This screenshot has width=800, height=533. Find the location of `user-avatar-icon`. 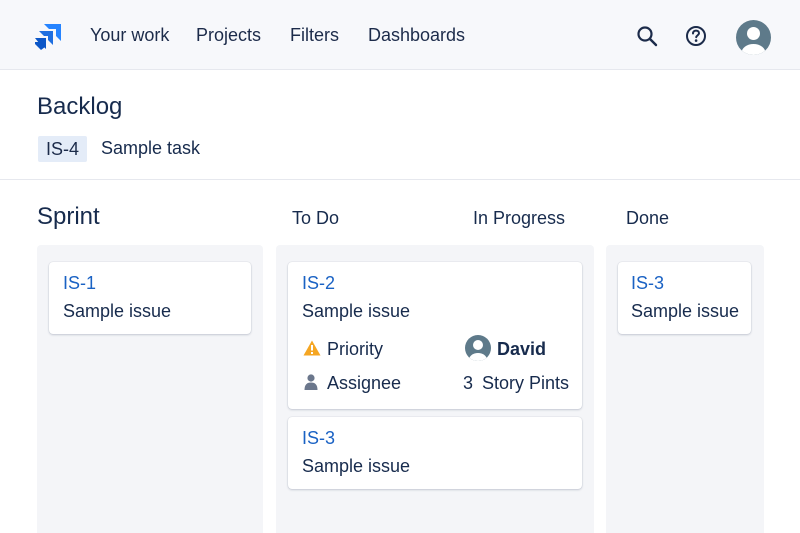

user-avatar-icon is located at coordinates (753, 37).